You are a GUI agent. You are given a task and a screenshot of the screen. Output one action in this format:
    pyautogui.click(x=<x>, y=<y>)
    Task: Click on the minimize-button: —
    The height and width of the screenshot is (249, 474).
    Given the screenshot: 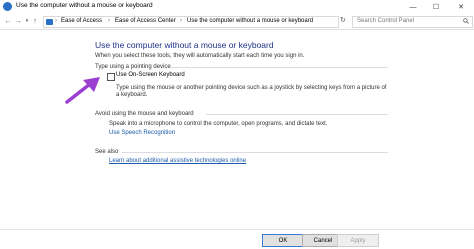 What is the action you would take?
    pyautogui.click(x=413, y=7)
    